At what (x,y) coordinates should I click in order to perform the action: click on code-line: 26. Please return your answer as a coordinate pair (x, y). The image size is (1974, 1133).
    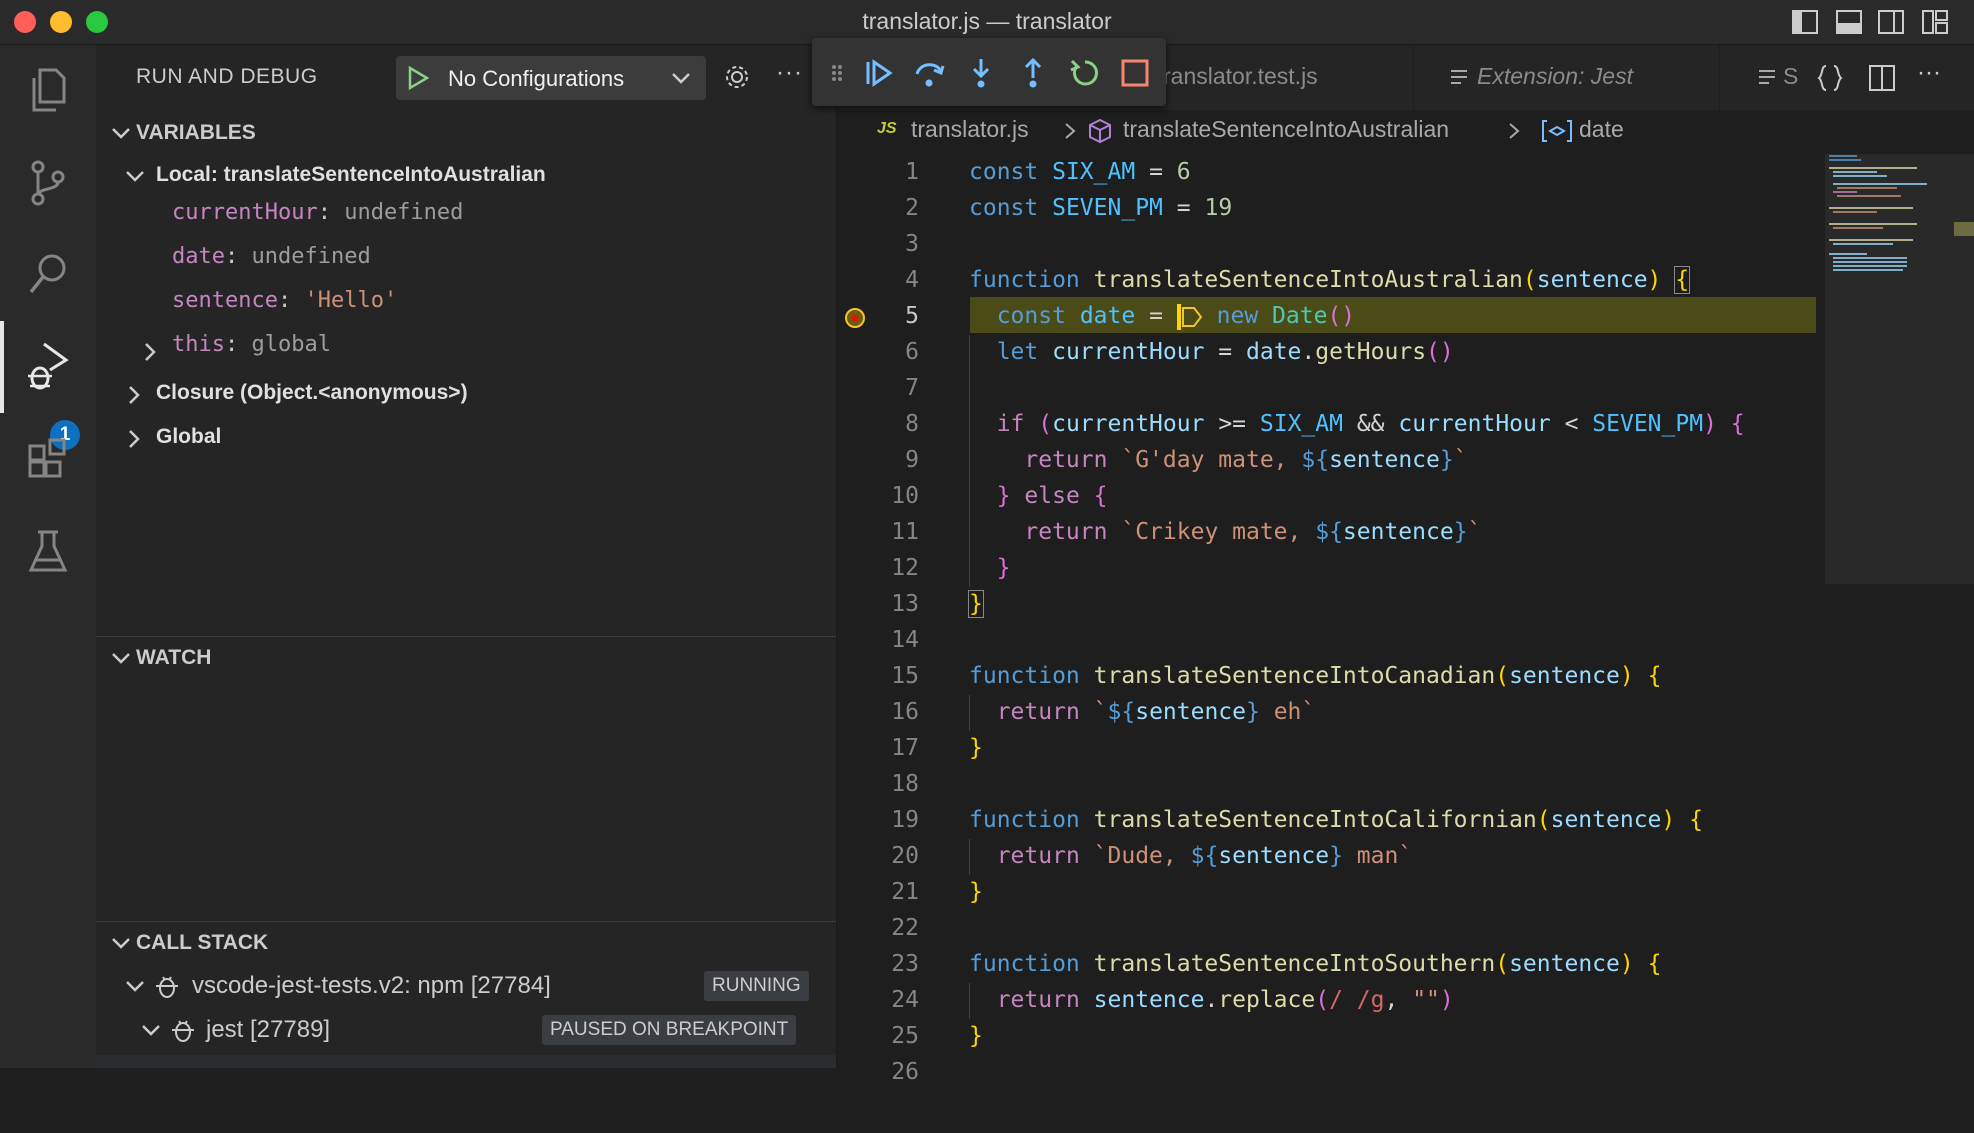
    Looking at the image, I should click on (905, 1072).